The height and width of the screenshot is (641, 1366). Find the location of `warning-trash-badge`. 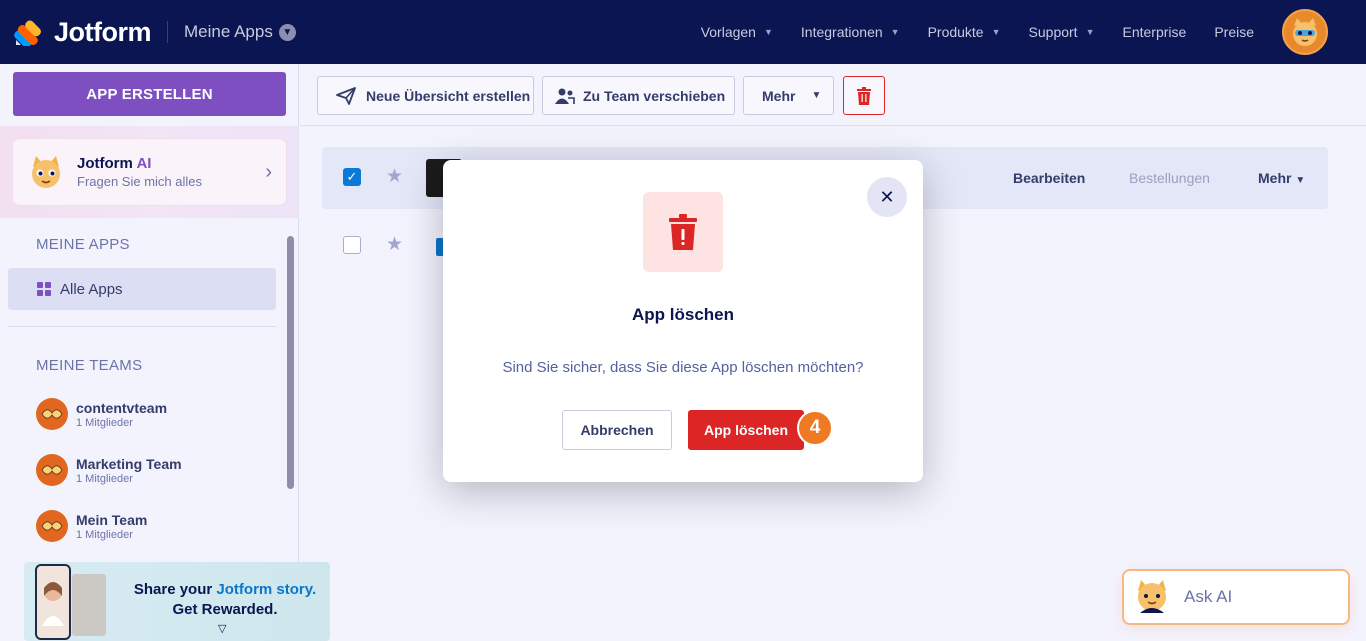

warning-trash-badge is located at coordinates (683, 232).